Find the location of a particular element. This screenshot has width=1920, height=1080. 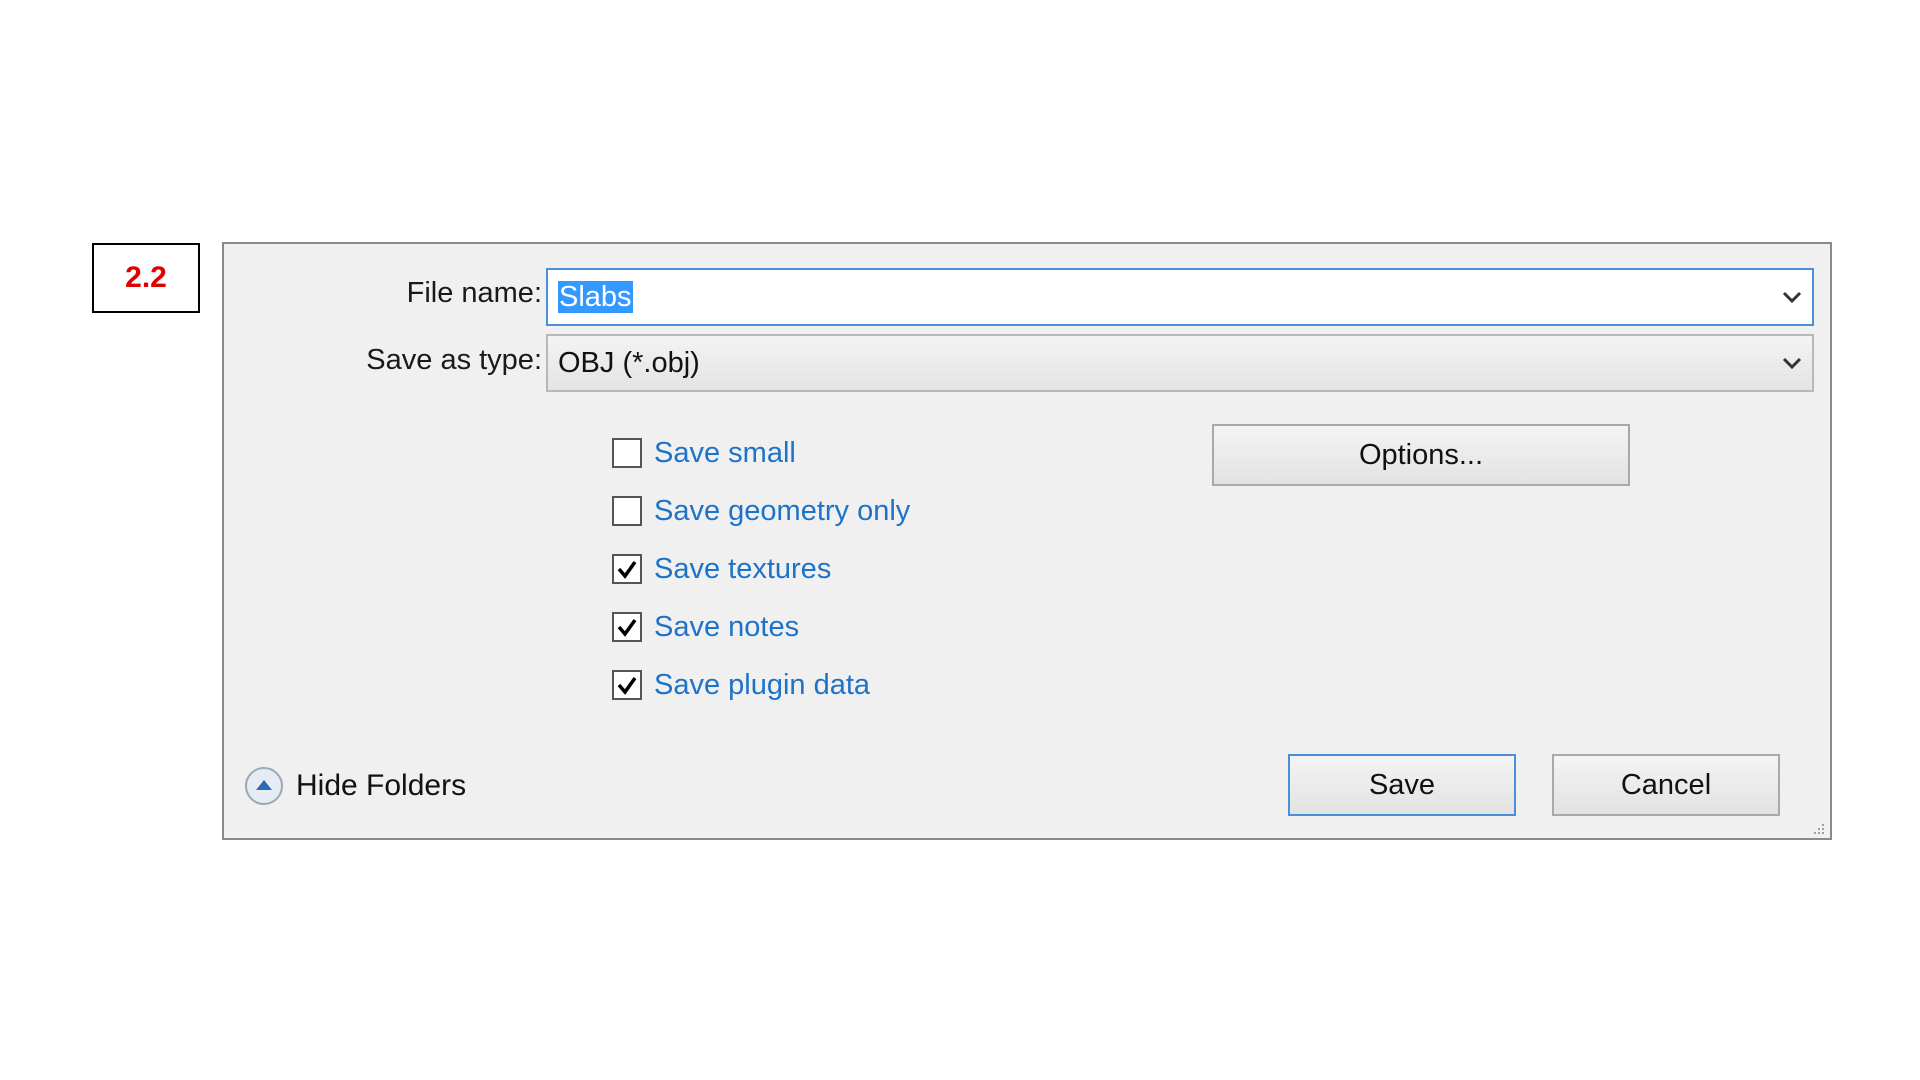

step-label: 2.2 is located at coordinates (146, 278).